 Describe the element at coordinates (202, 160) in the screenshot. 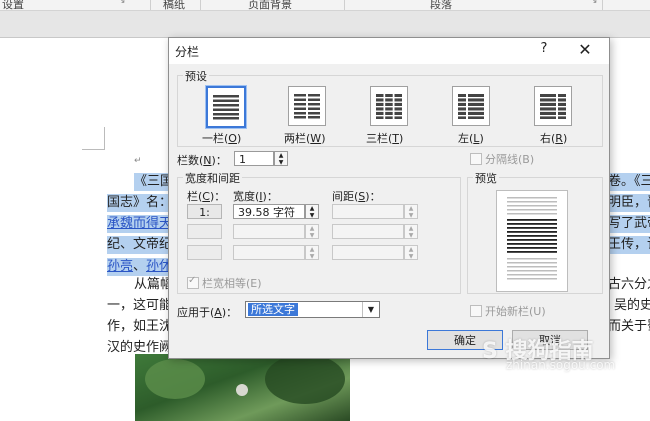

I see `num-columns-label: 栏数(N)：` at that location.